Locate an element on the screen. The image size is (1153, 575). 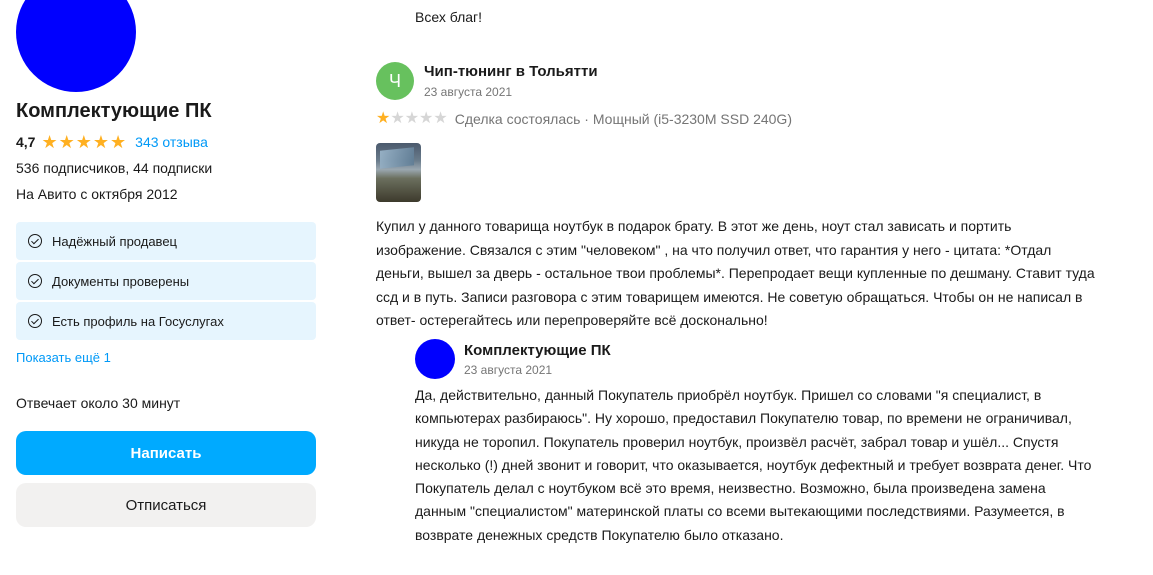
reviews-link: 343 отзыва is located at coordinates (171, 142).